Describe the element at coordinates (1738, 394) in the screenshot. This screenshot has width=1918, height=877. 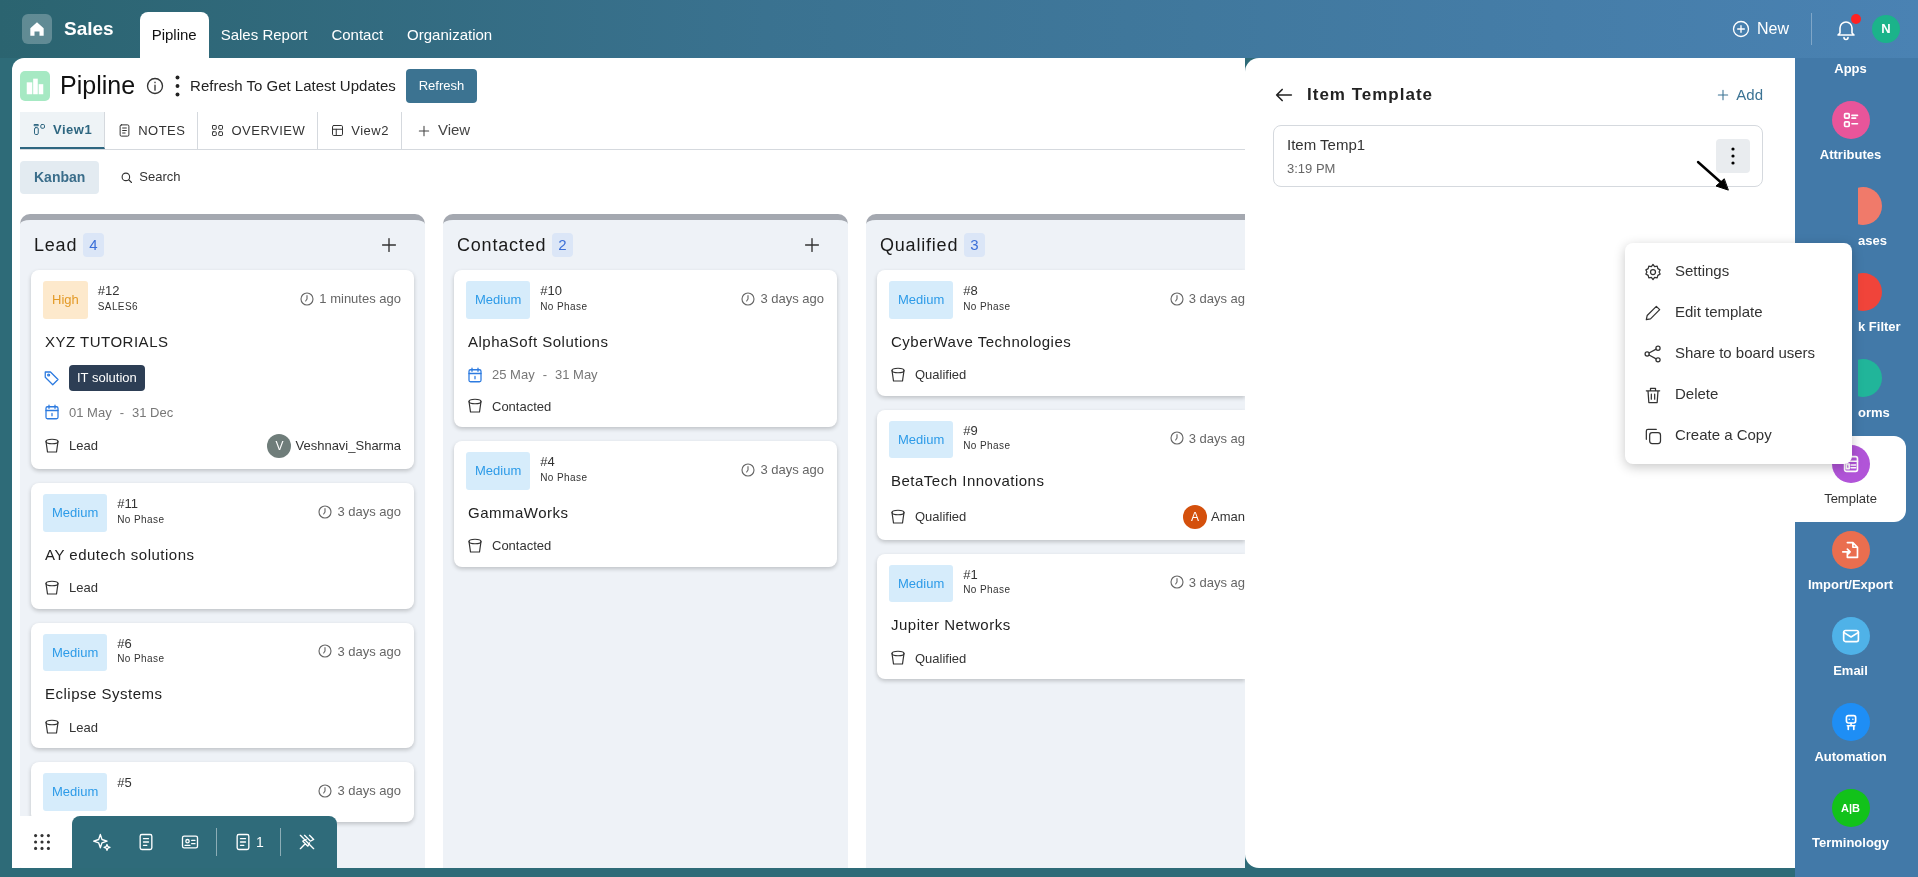
I see `menu-item: Delete` at that location.